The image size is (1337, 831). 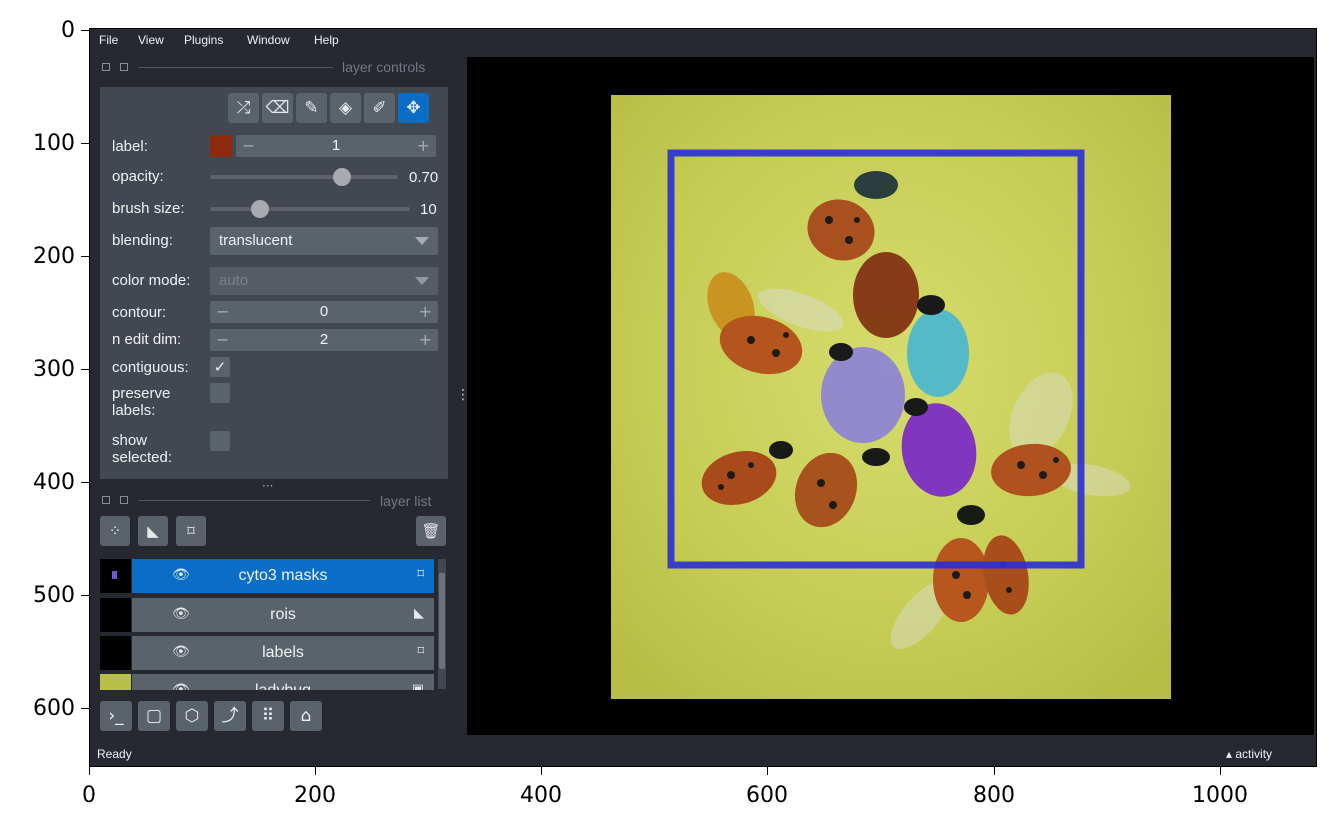 I want to click on toggle-ndisplay-button: ▢, so click(x=154, y=716).